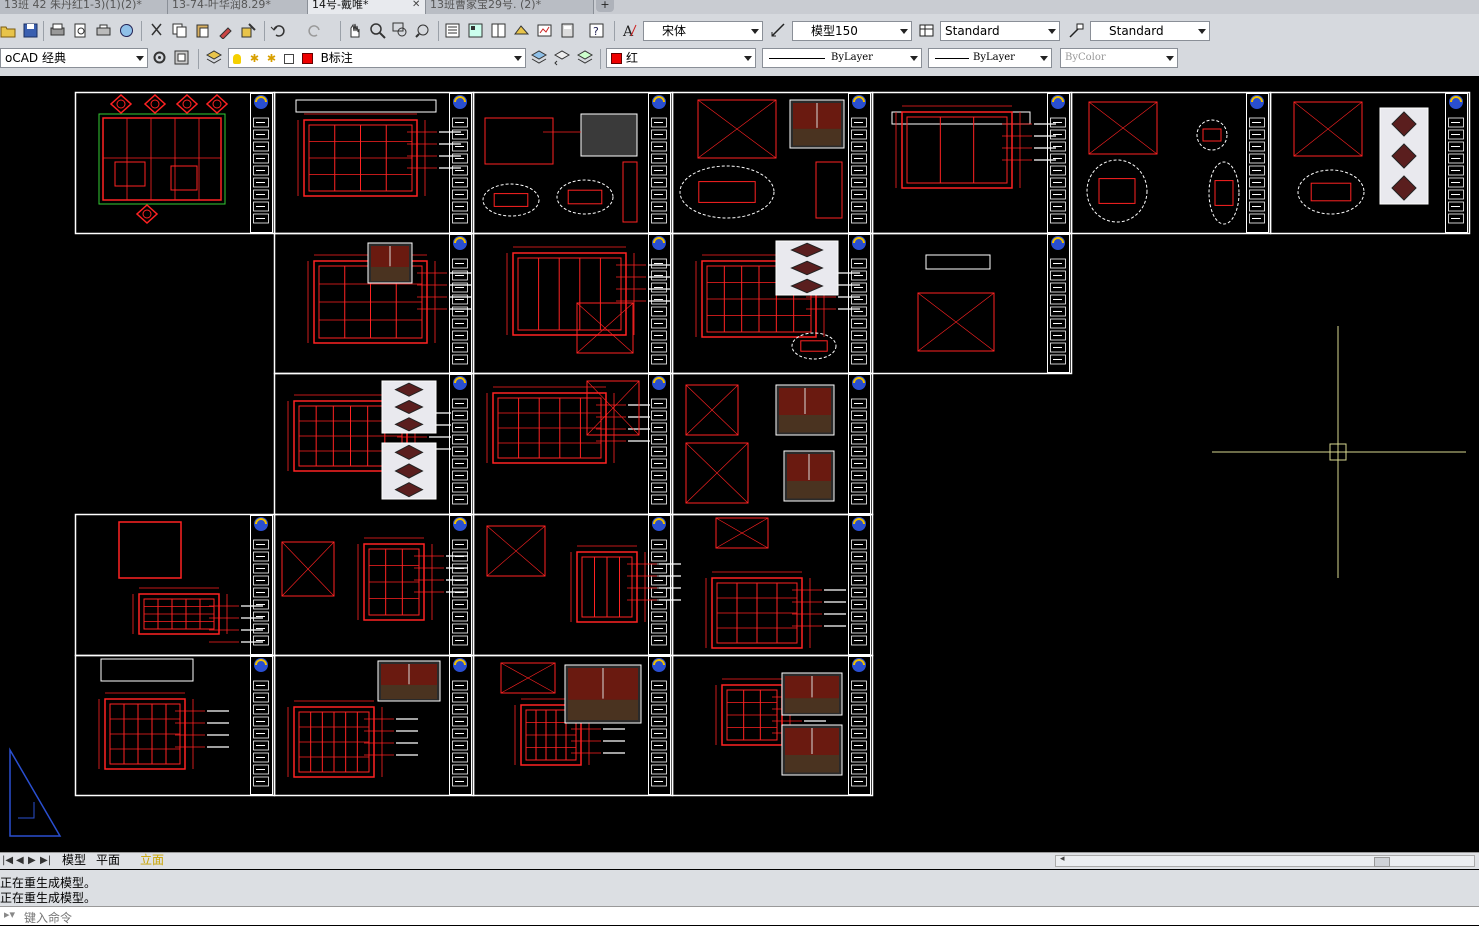 Image resolution: width=1479 pixels, height=926 pixels. Describe the element at coordinates (994, 57) in the screenshot. I see `lineweight-value: ByLayer` at that location.